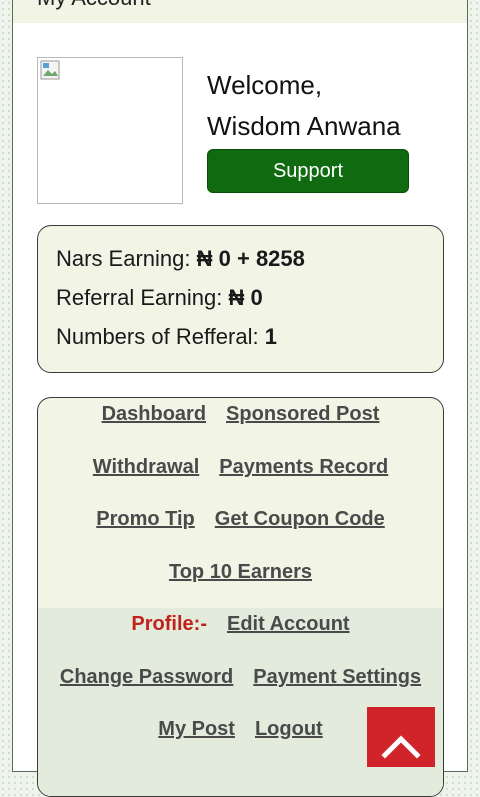  I want to click on referral-earning-label: Referral Earning:, so click(139, 297).